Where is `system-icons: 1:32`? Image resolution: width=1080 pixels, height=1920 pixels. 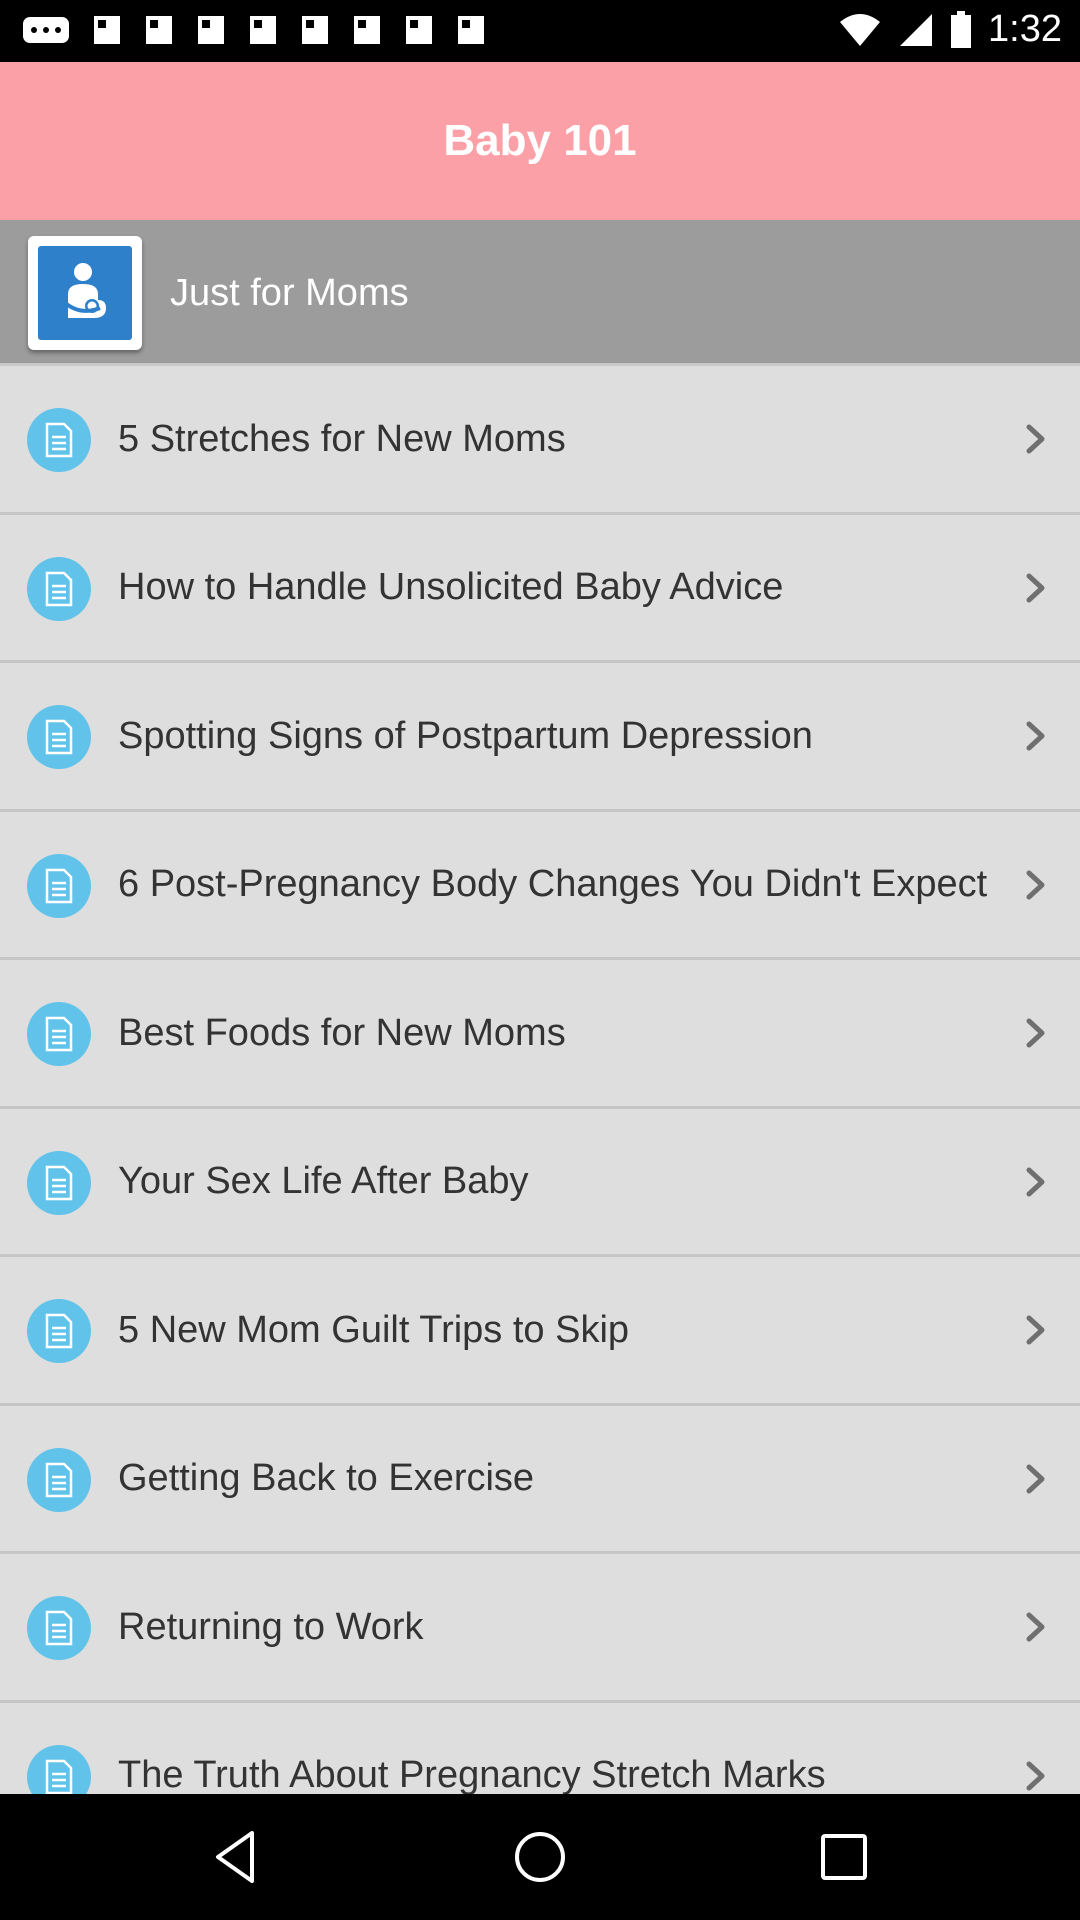 system-icons: 1:32 is located at coordinates (950, 29).